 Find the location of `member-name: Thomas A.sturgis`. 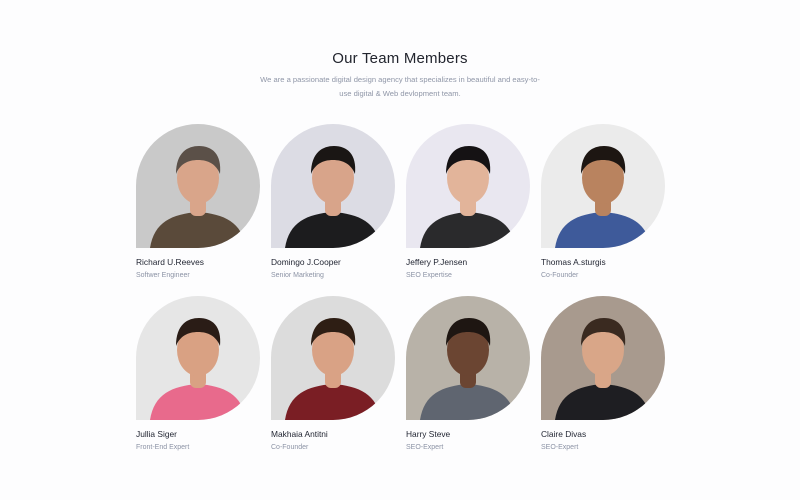

member-name: Thomas A.sturgis is located at coordinates (611, 262).